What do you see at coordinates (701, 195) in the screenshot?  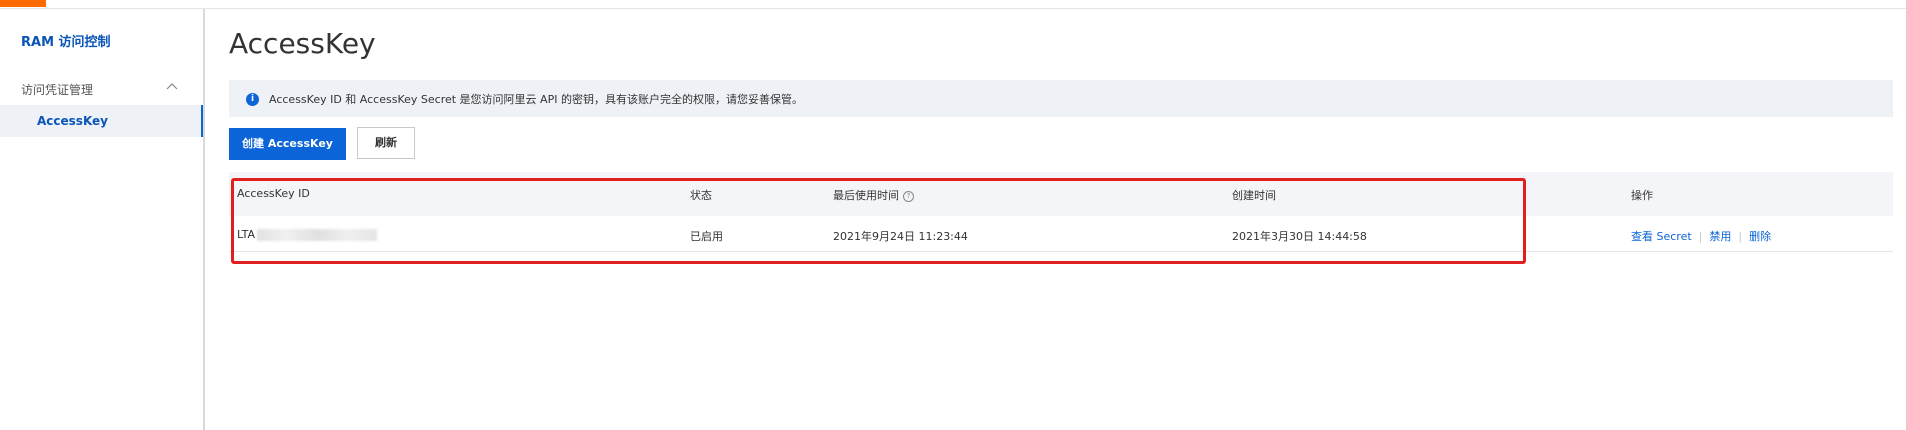 I see `column-header-status: 状态` at bounding box center [701, 195].